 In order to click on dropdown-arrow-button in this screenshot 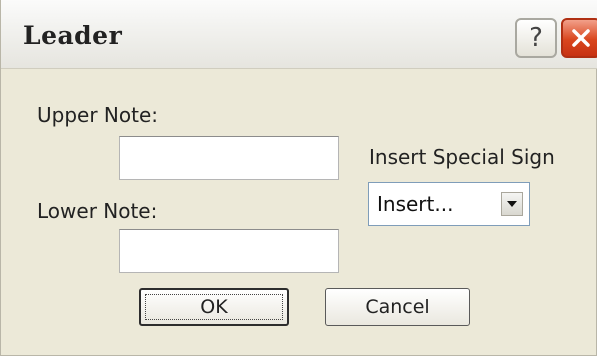, I will do `click(512, 204)`.